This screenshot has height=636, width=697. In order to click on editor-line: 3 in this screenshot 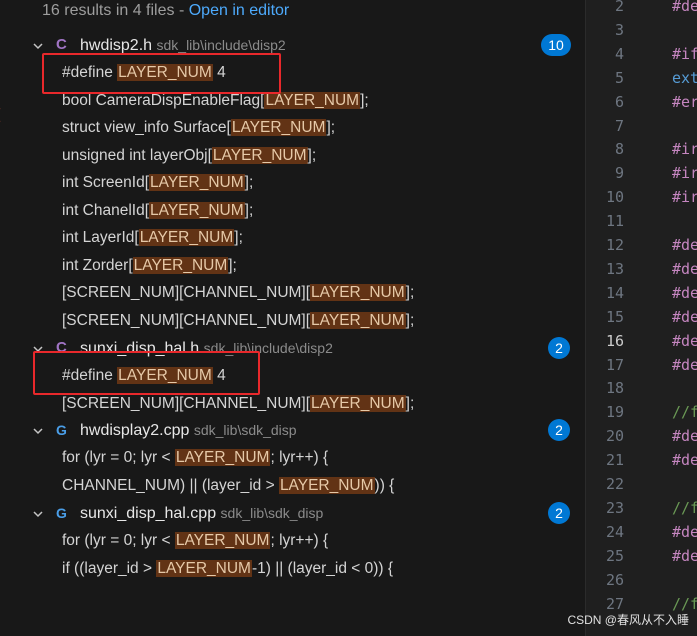, I will do `click(641, 30)`.